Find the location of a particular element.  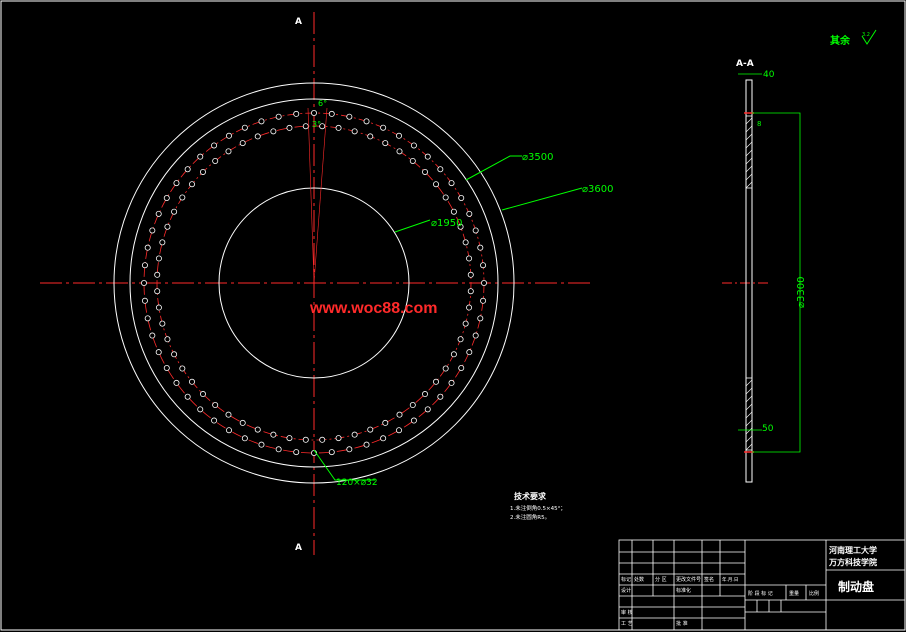

tech-requirements: 技术要求 1.未注倒角0.5×45°； 2.未注圆角R5。 is located at coordinates (538, 506).